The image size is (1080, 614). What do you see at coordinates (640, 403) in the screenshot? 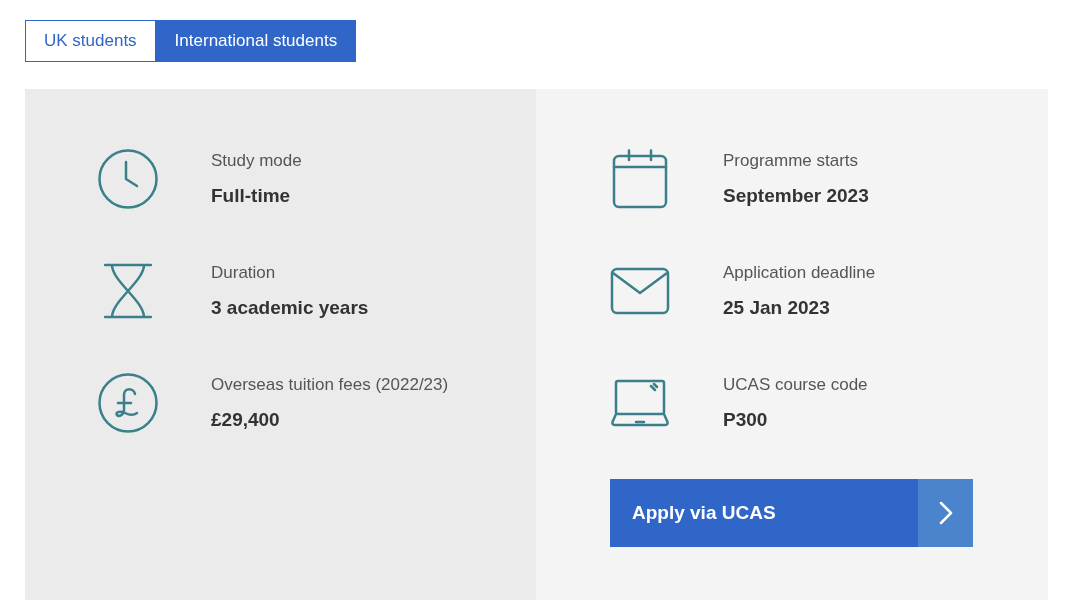
I see `laptop-icon` at bounding box center [640, 403].